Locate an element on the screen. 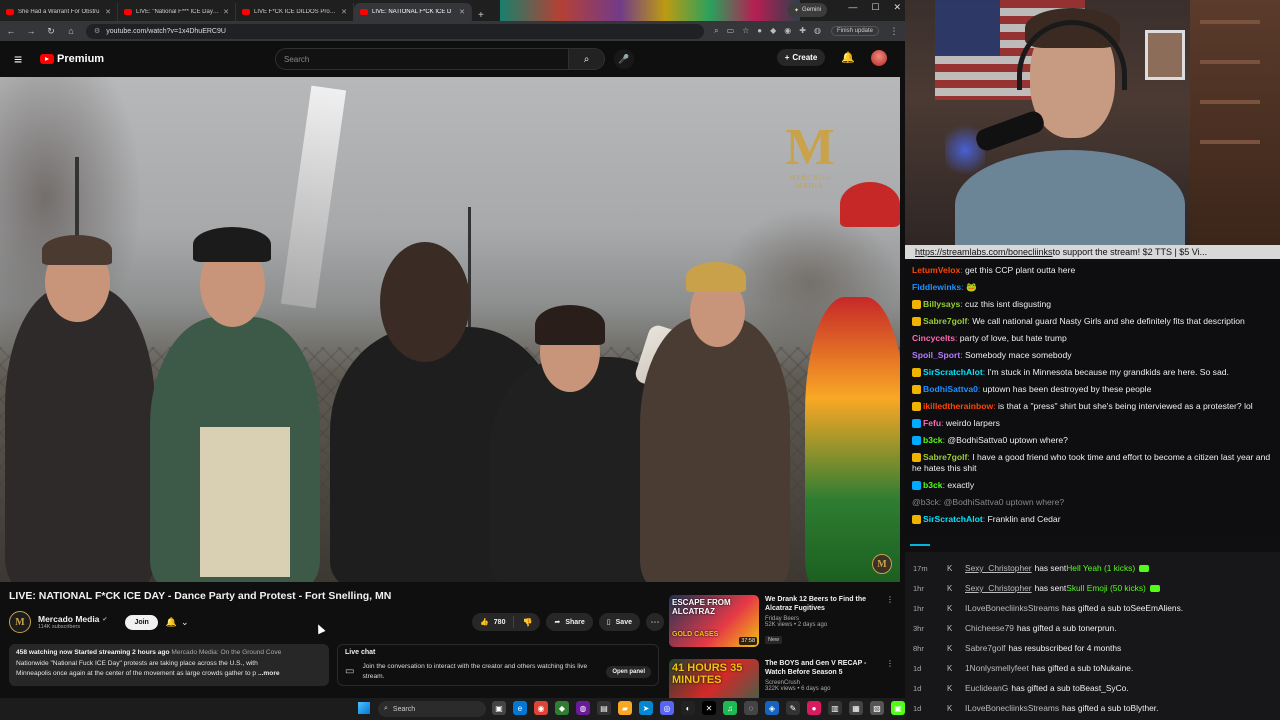 The image size is (1280, 720). channel-name-row: Mercado Media ✔ is located at coordinates (72, 619).